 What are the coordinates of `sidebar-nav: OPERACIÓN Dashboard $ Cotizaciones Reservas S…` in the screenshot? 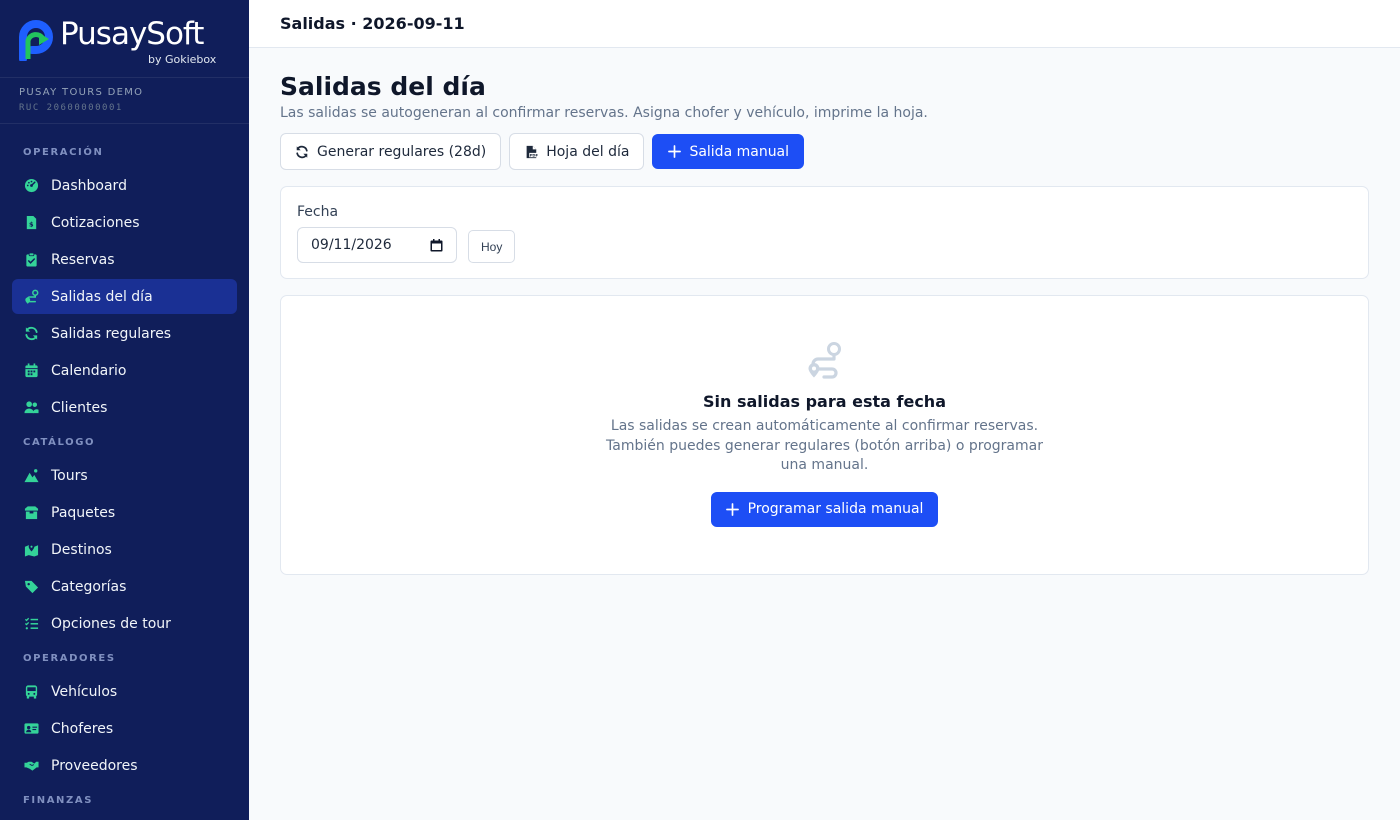 It's located at (124, 467).